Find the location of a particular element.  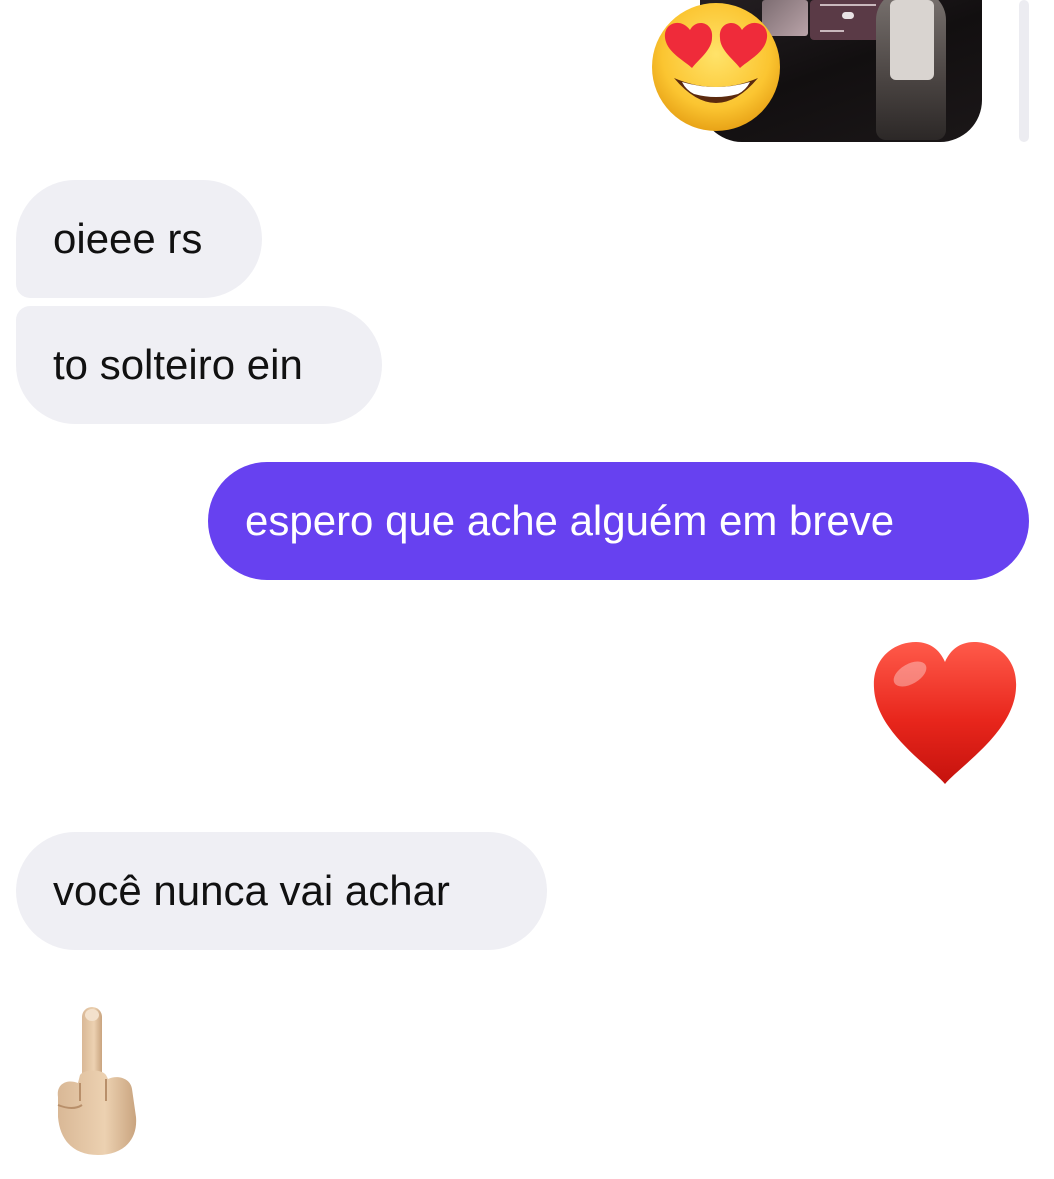

incoming-message-bubble: oieee rs is located at coordinates (139, 239).